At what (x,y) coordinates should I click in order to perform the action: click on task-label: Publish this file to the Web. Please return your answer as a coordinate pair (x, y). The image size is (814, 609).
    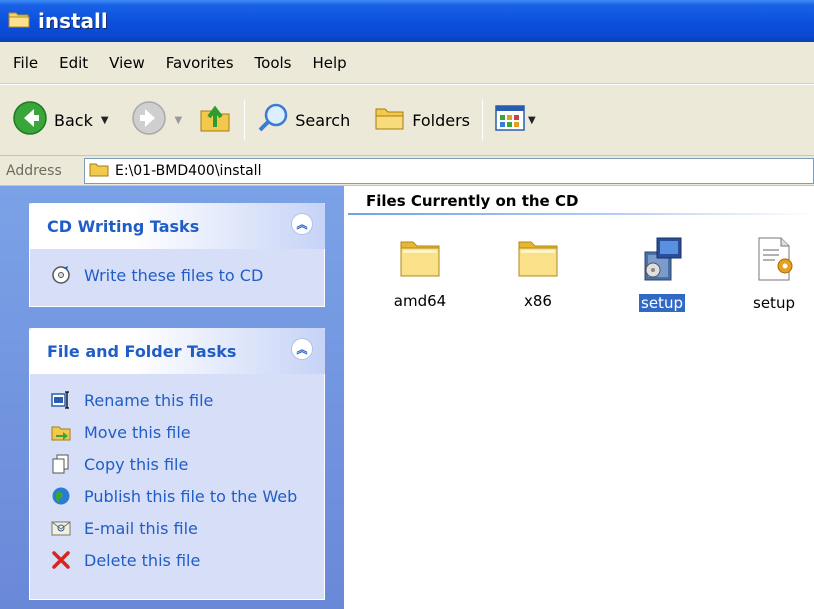
    Looking at the image, I should click on (191, 496).